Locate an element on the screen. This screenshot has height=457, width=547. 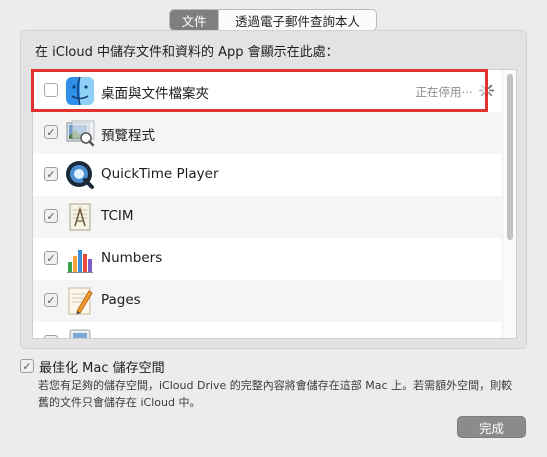
app-checkbox-tcim: ✓ is located at coordinates (51, 216).